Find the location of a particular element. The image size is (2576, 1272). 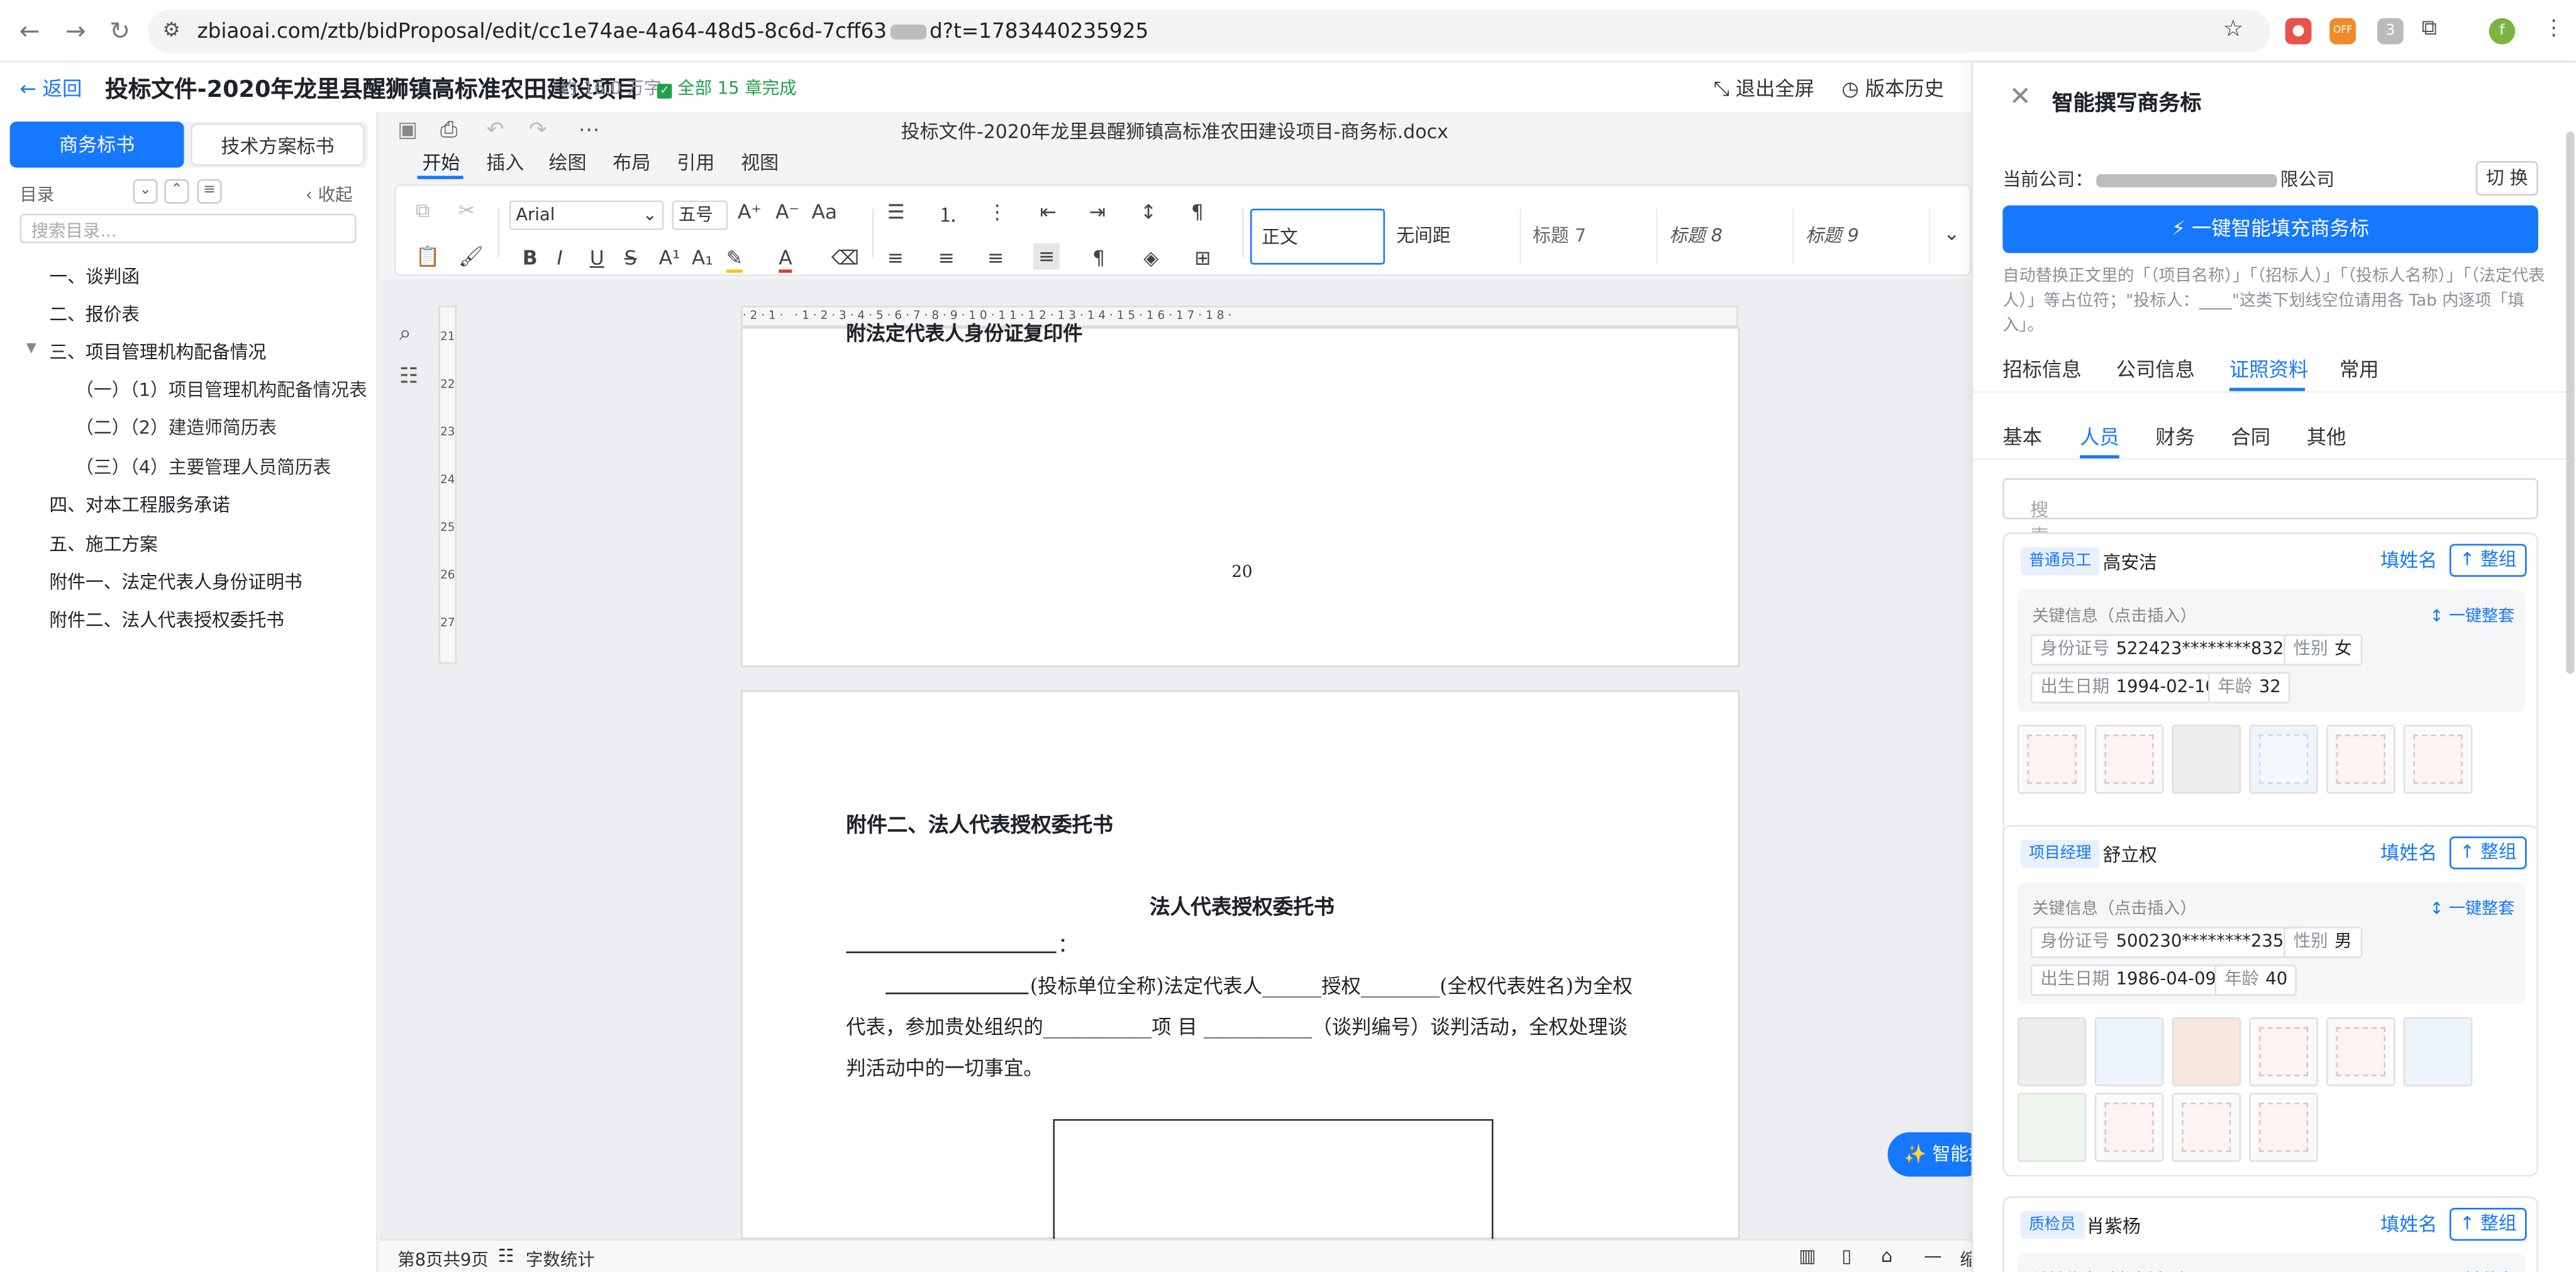

age-field: 年龄 32 is located at coordinates (2249, 688).